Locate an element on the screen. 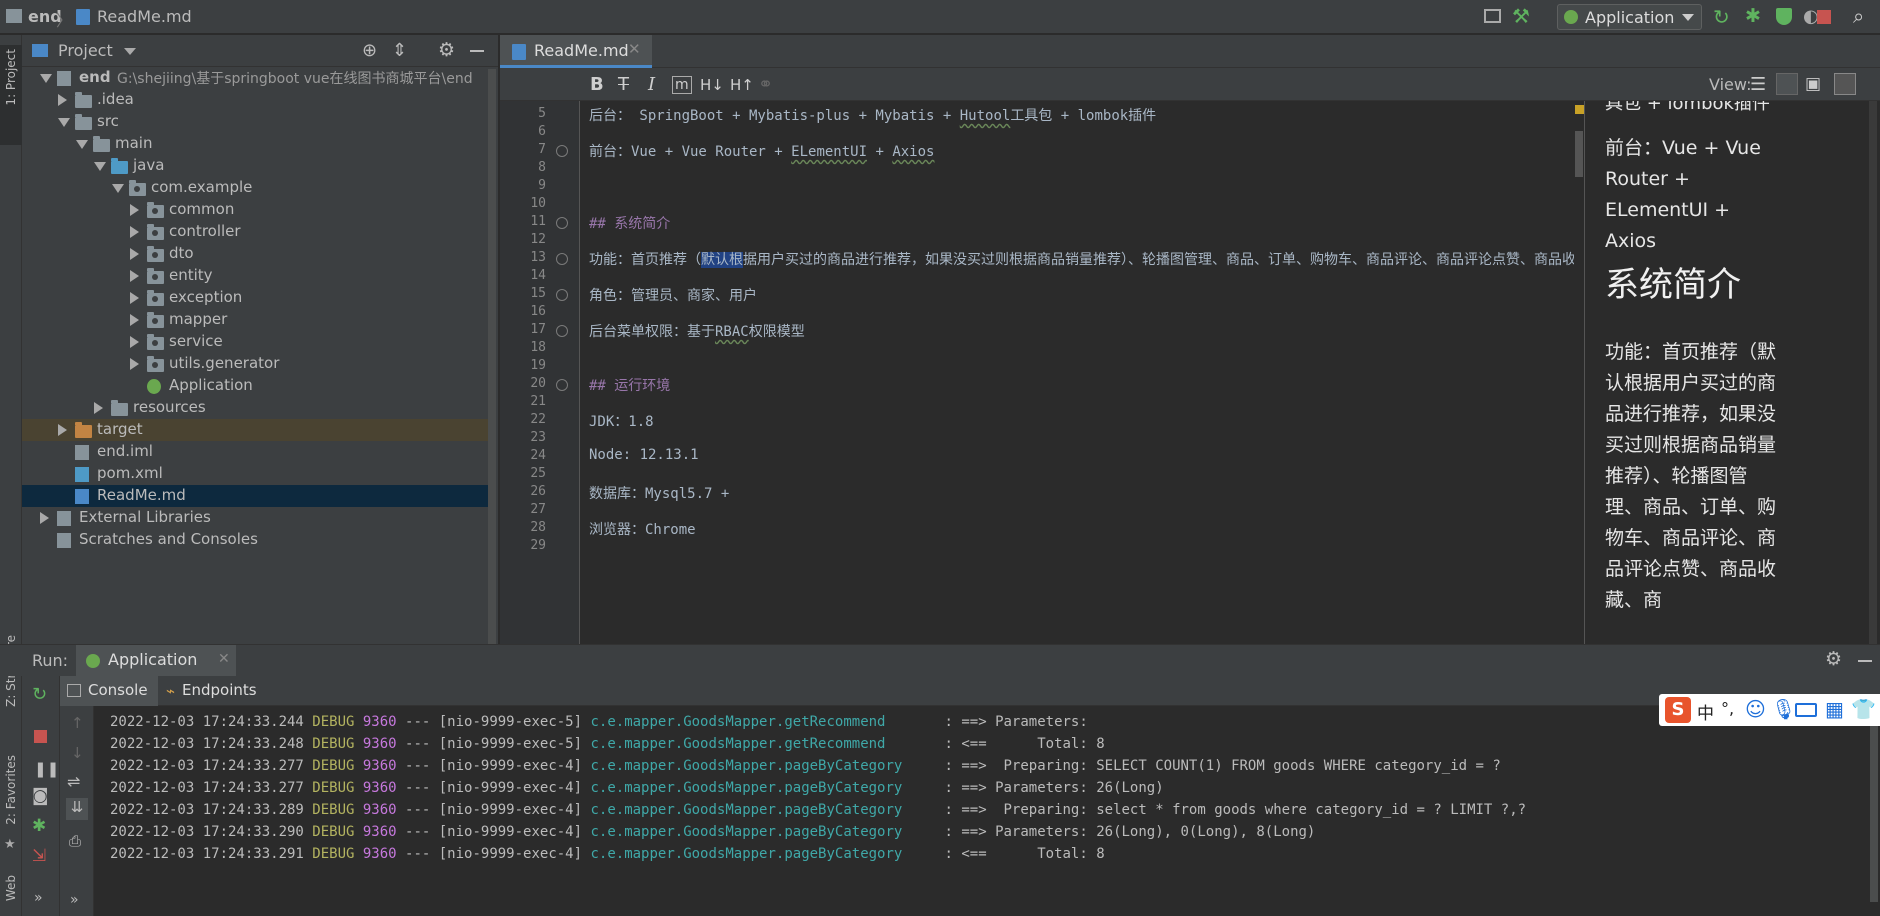 The height and width of the screenshot is (916, 1880). sync-scroll-icon is located at coordinates (1845, 84).